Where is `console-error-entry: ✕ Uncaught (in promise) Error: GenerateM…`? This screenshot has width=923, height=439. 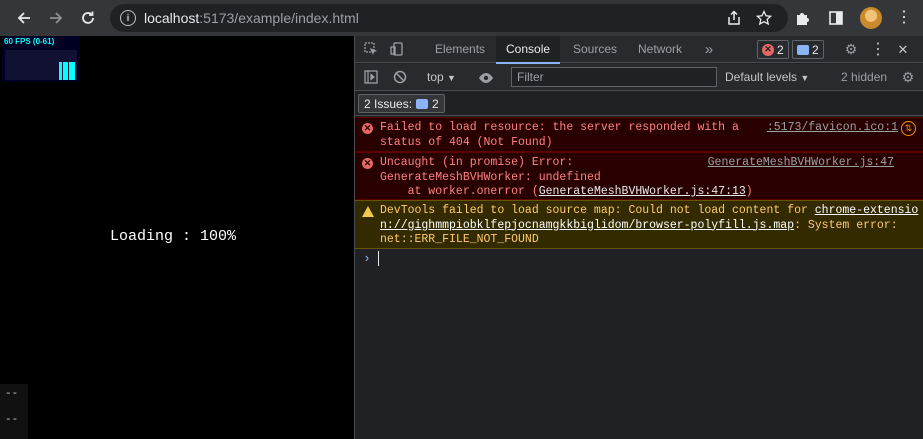
console-error-entry: ✕ Uncaught (in promise) Error: GenerateM… is located at coordinates (639, 176).